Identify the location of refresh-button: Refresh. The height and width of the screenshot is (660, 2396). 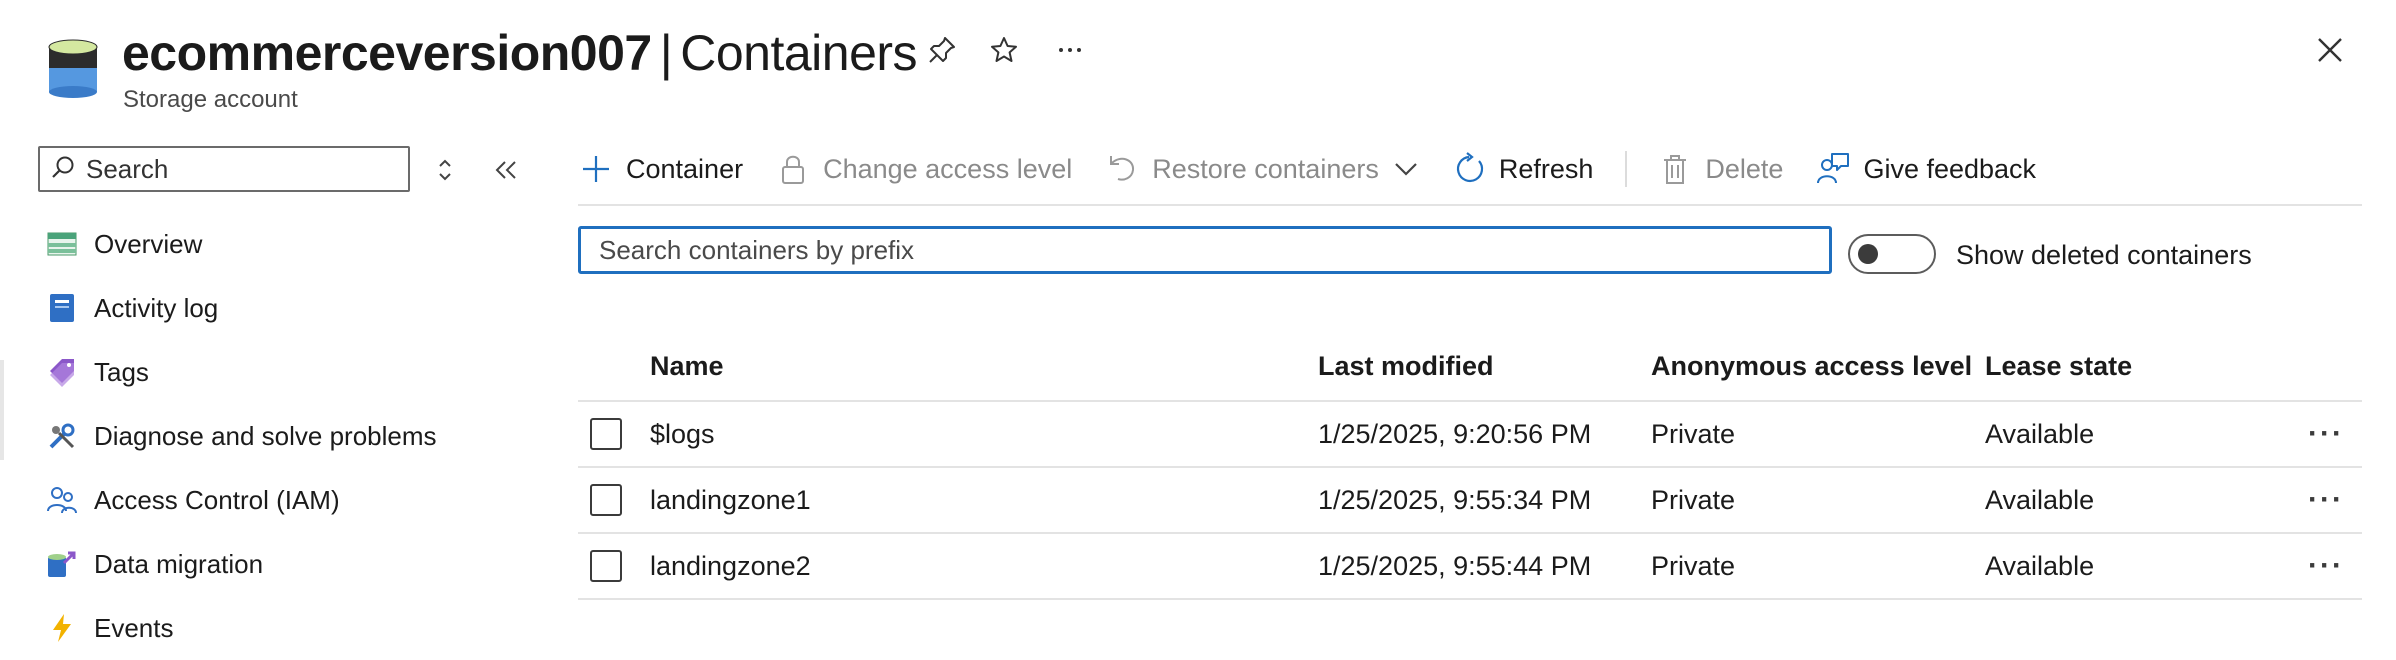
(1522, 169).